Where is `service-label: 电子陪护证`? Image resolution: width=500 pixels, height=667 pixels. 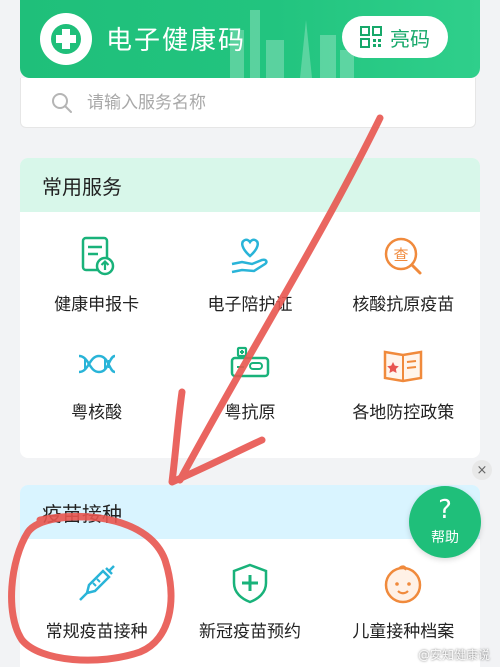 service-label: 电子陪护证 is located at coordinates (250, 305).